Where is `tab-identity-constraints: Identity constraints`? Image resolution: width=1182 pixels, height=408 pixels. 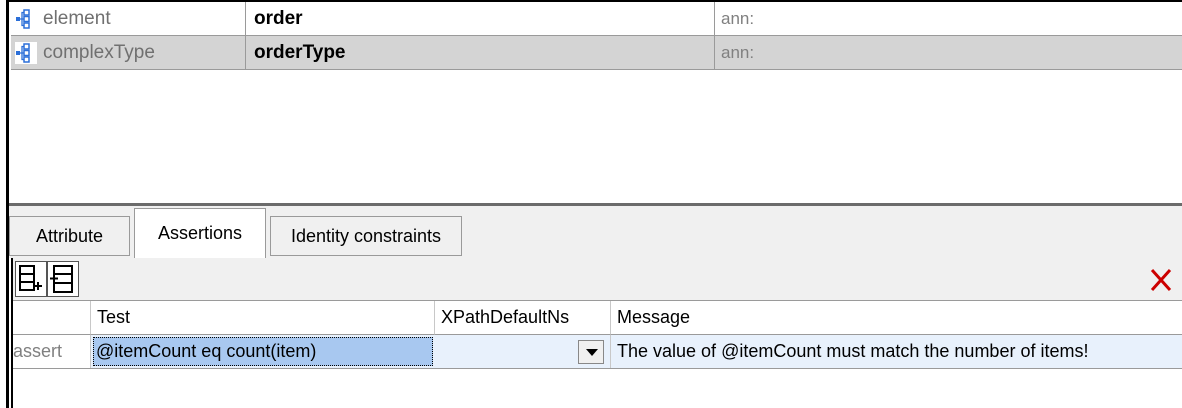
tab-identity-constraints: Identity constraints is located at coordinates (366, 236).